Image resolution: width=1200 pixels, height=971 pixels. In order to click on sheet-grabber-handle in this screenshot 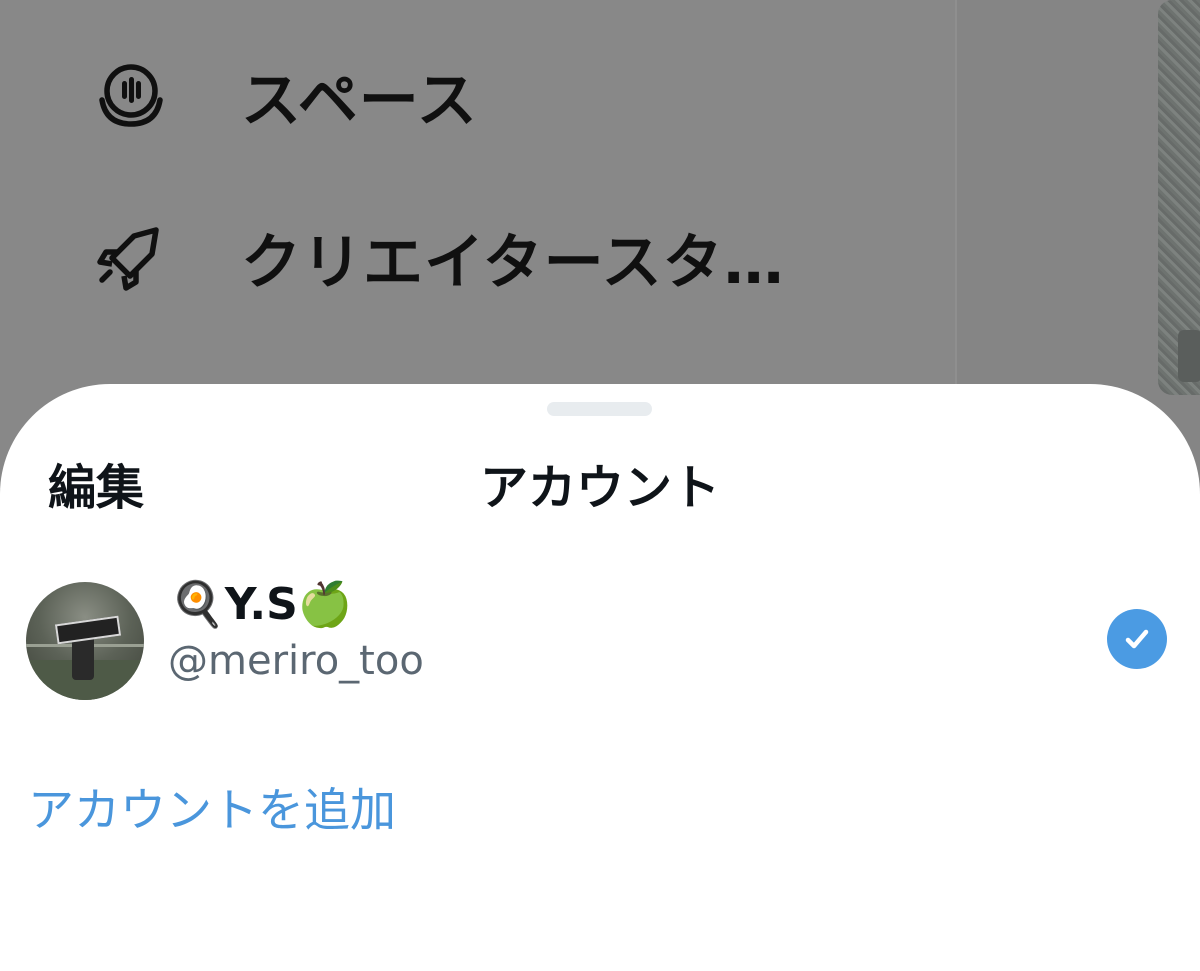, I will do `click(599, 409)`.